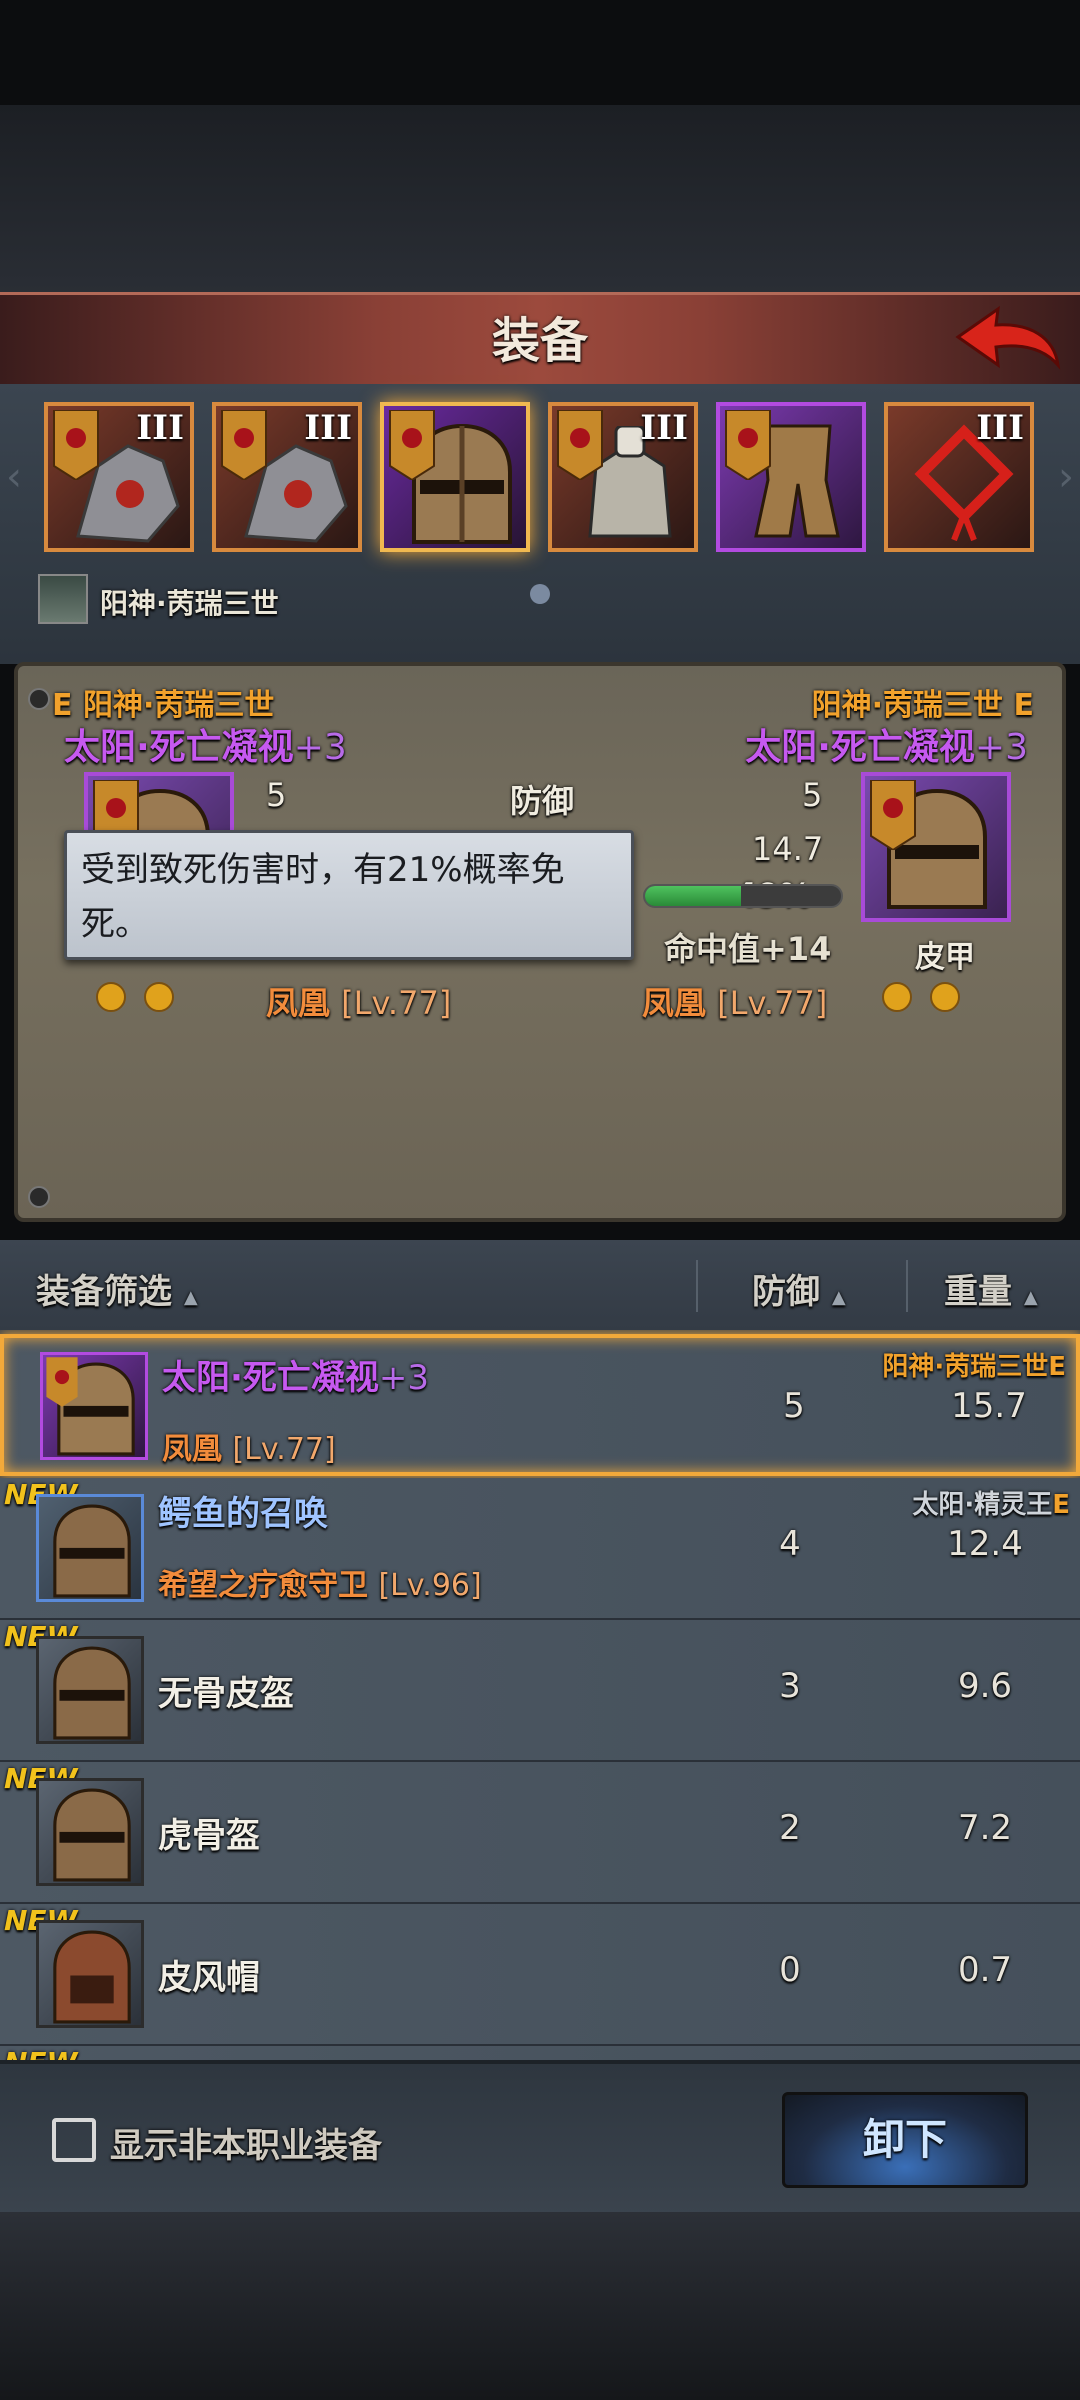  Describe the element at coordinates (296, 1378) in the screenshot. I see `item-name: 太阳·死亡凝视+3` at that location.